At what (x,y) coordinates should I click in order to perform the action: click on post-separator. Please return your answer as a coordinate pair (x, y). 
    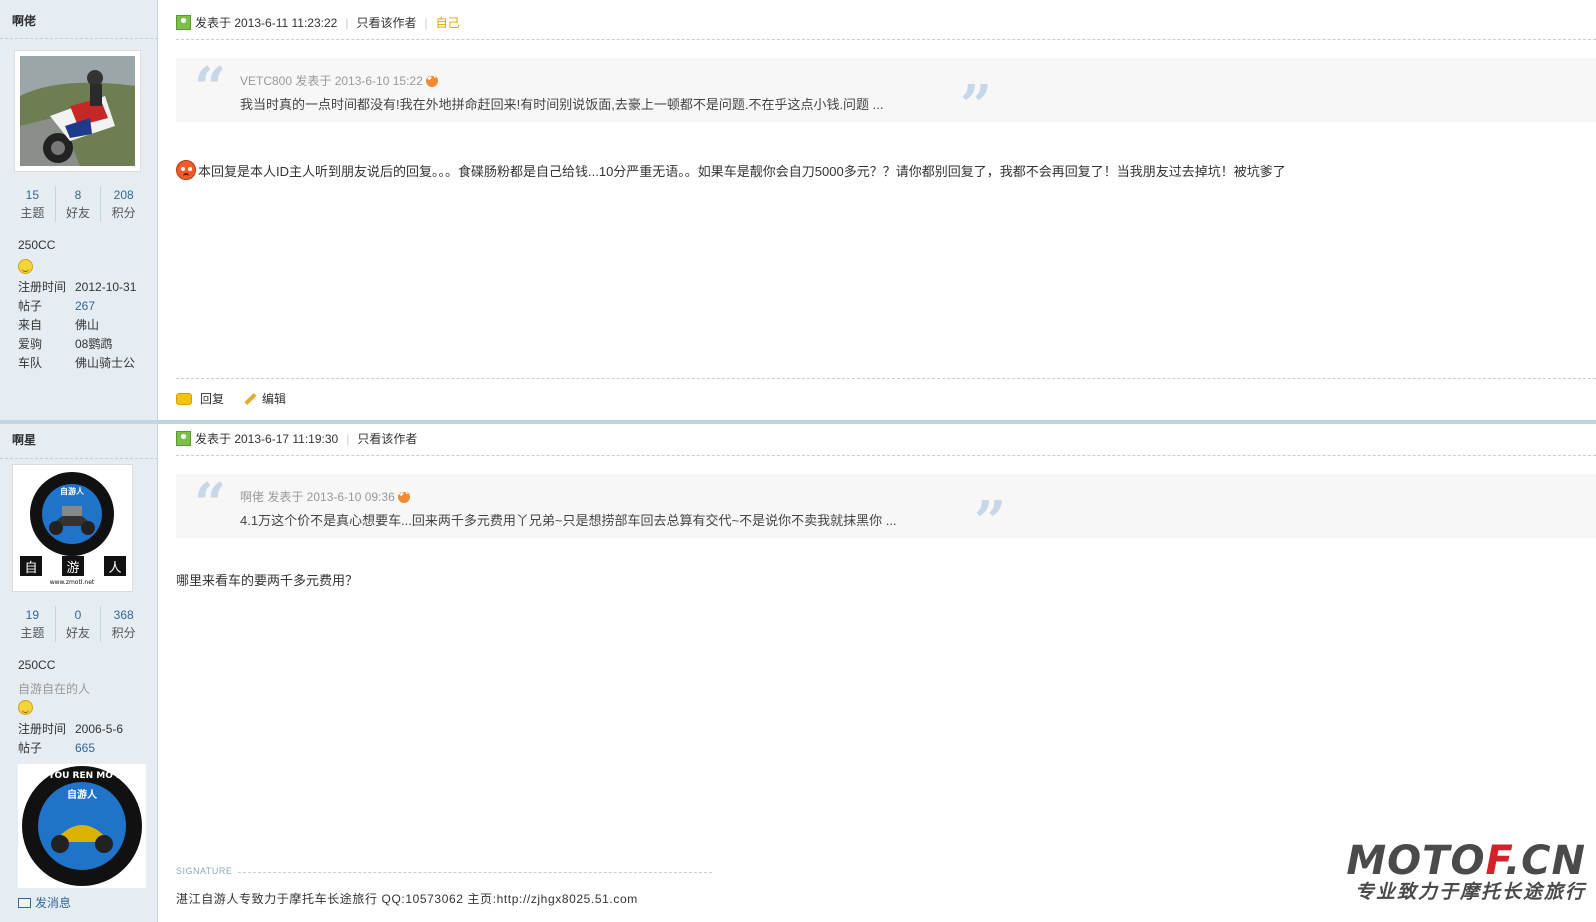
    Looking at the image, I should click on (877, 422).